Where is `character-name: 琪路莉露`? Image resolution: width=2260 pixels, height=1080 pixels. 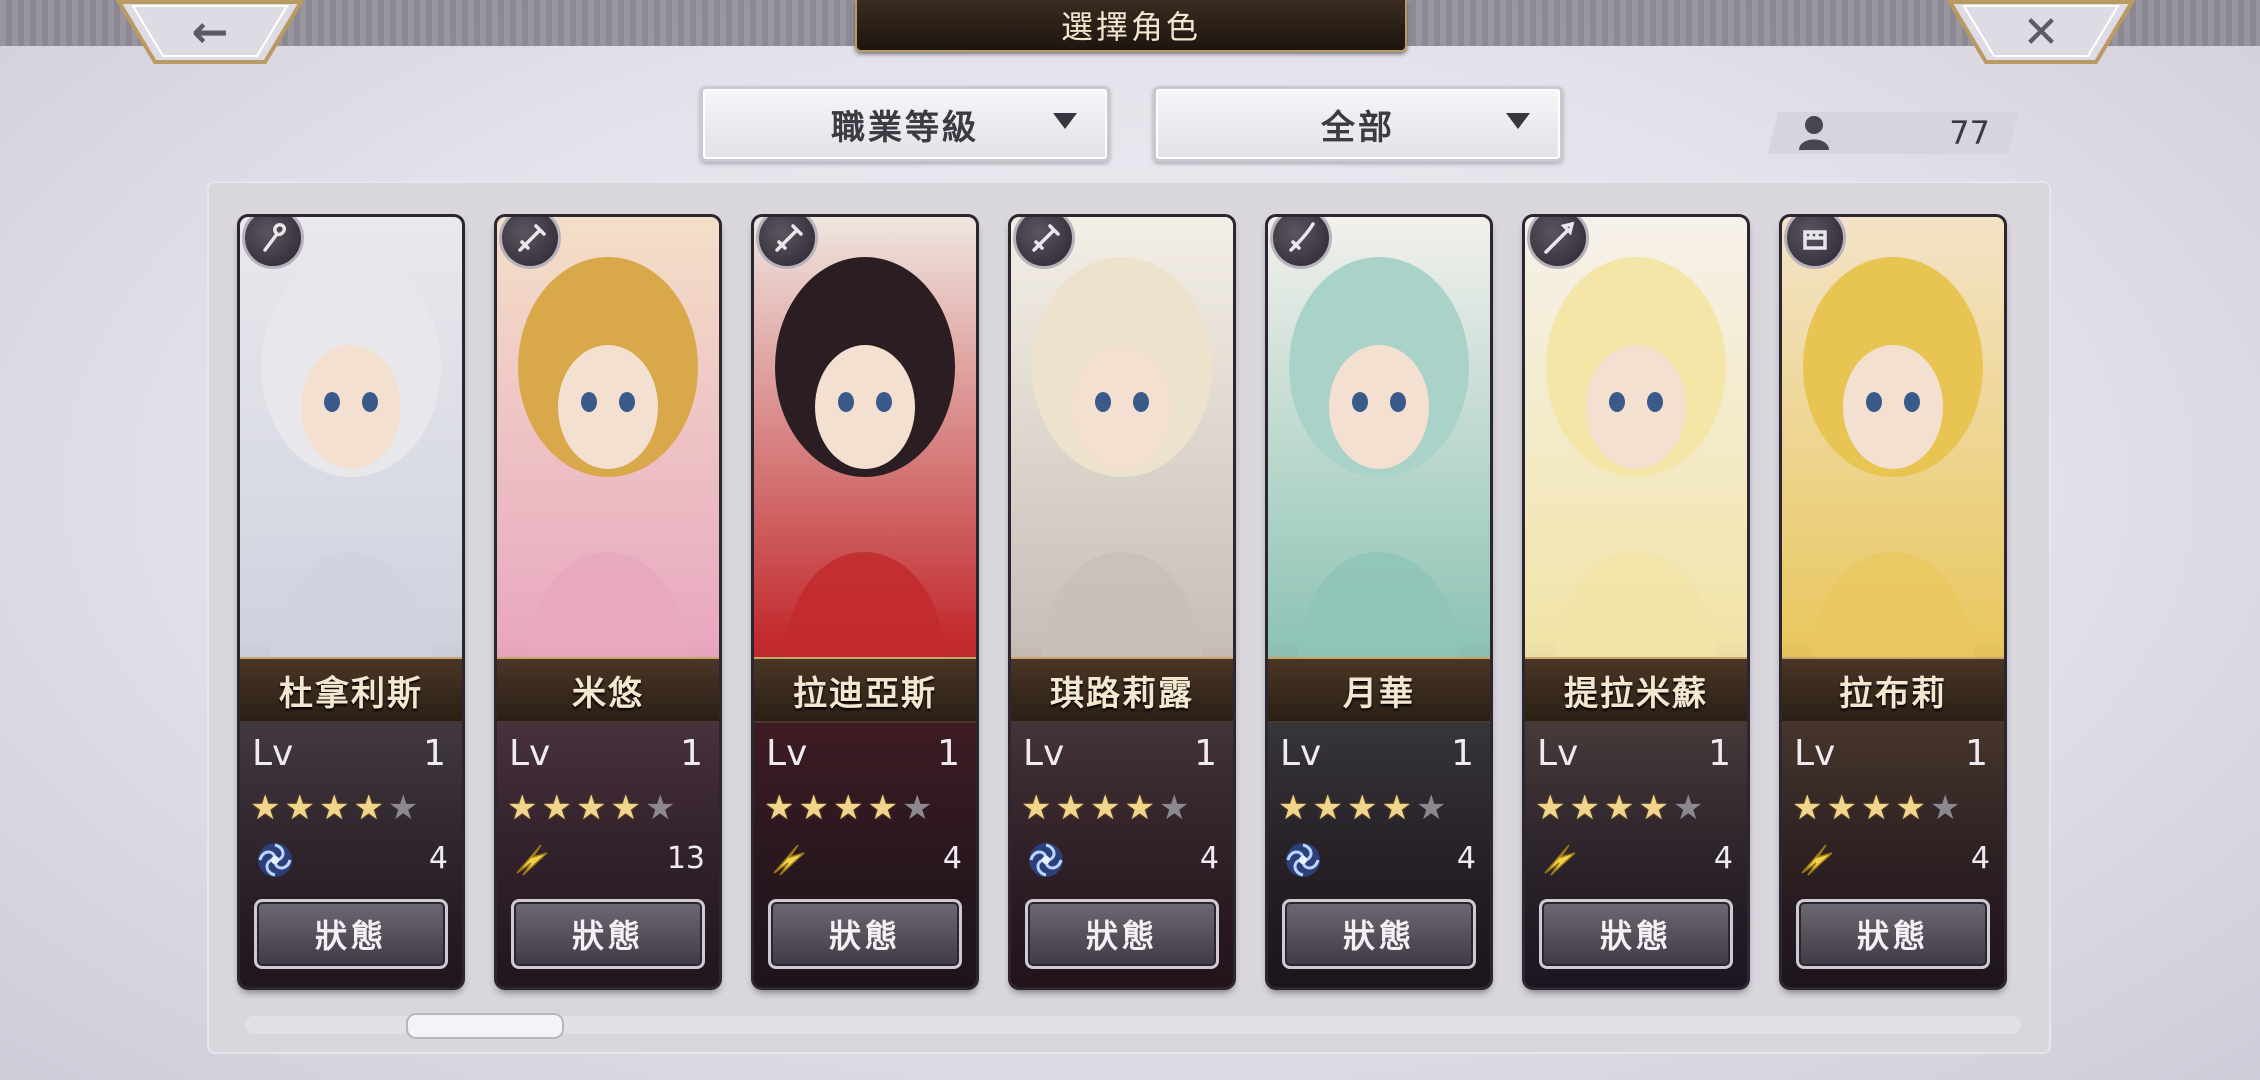
character-name: 琪路莉露 is located at coordinates (1122, 690).